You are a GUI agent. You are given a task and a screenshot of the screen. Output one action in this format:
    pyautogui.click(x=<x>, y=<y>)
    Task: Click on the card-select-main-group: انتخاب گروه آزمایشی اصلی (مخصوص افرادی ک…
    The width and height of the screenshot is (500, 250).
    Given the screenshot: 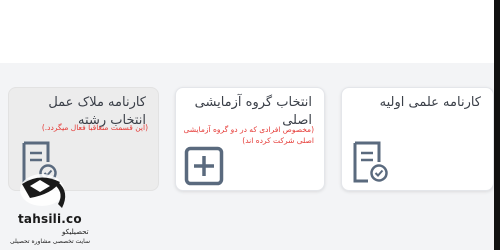 What is the action you would take?
    pyautogui.click(x=250, y=139)
    